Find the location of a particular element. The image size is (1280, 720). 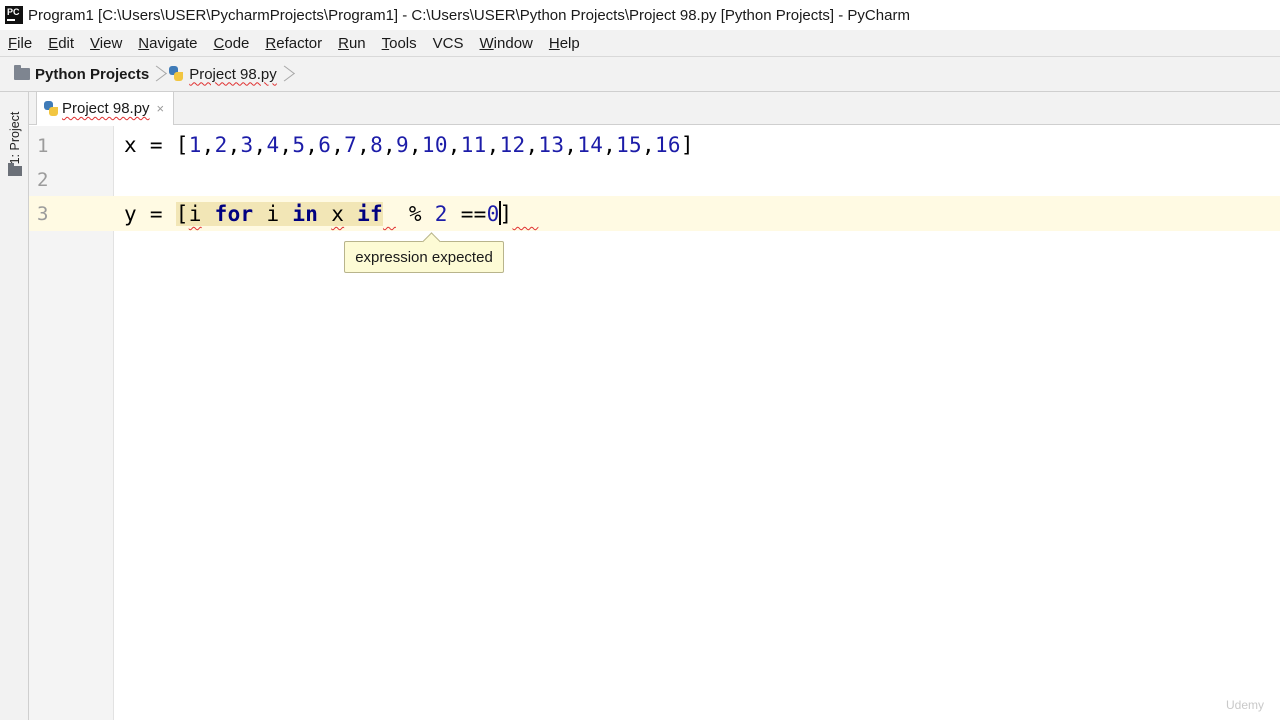

menu-refactor: Refactor is located at coordinates (293, 43).